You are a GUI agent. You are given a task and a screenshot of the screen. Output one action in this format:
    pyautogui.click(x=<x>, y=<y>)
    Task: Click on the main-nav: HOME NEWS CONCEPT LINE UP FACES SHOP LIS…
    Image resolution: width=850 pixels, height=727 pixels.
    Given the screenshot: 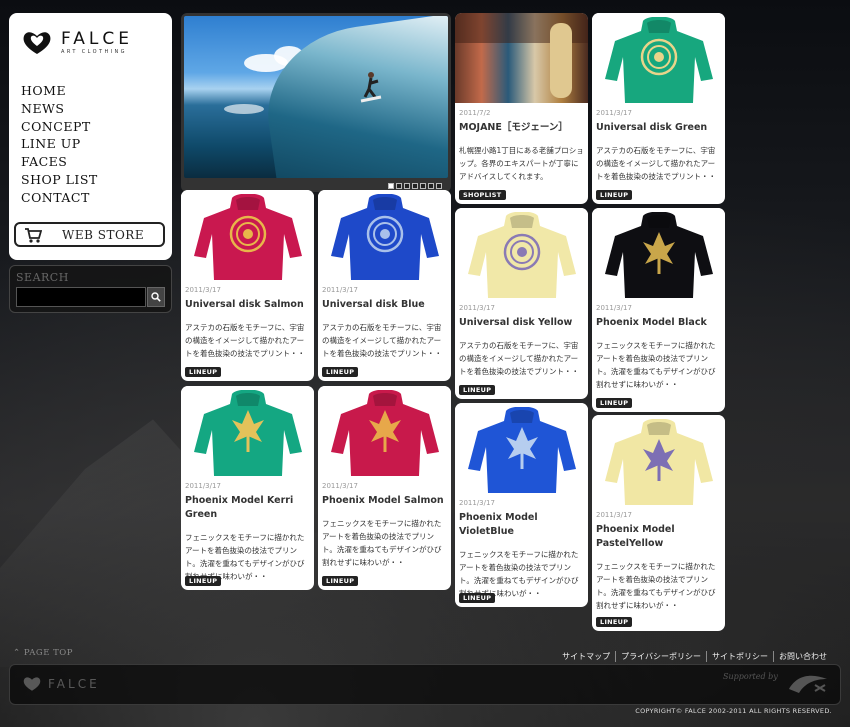 What is the action you would take?
    pyautogui.click(x=59, y=144)
    